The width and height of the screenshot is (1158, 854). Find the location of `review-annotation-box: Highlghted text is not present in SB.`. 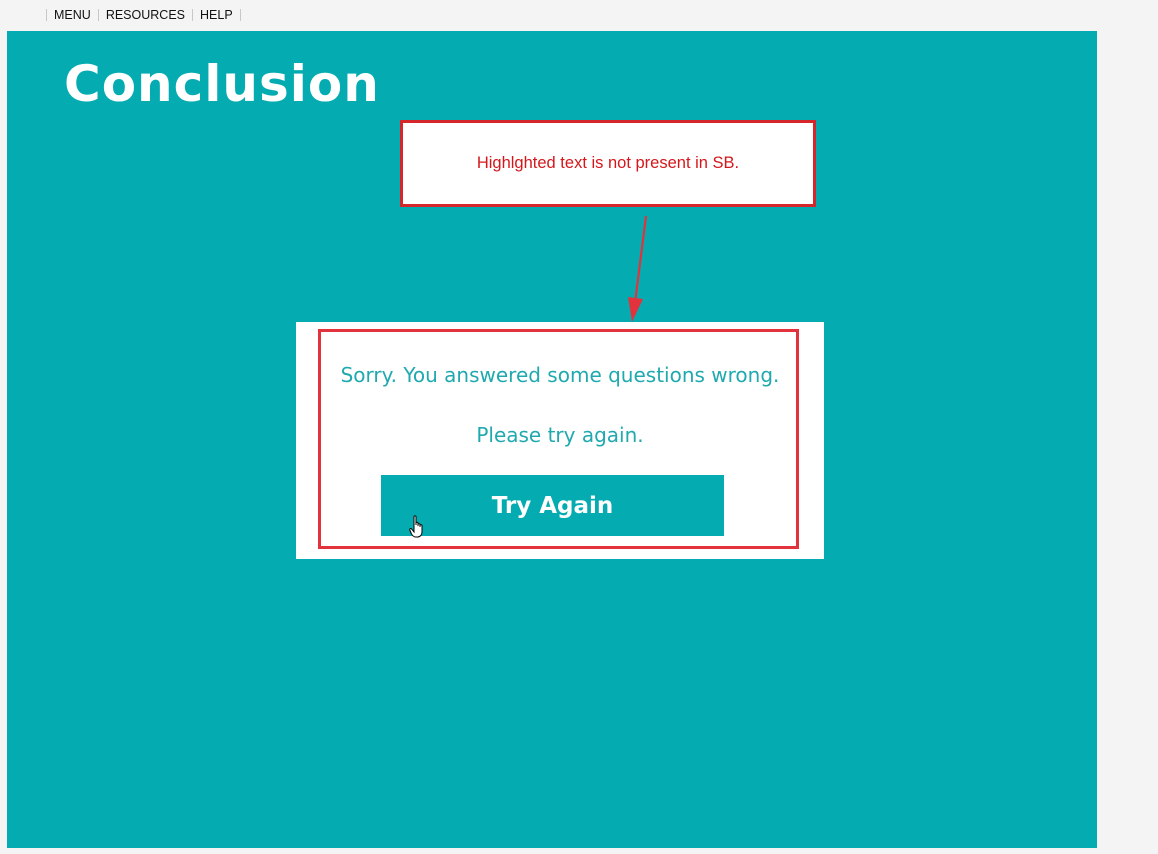

review-annotation-box: Highlghted text is not present in SB. is located at coordinates (608, 163).